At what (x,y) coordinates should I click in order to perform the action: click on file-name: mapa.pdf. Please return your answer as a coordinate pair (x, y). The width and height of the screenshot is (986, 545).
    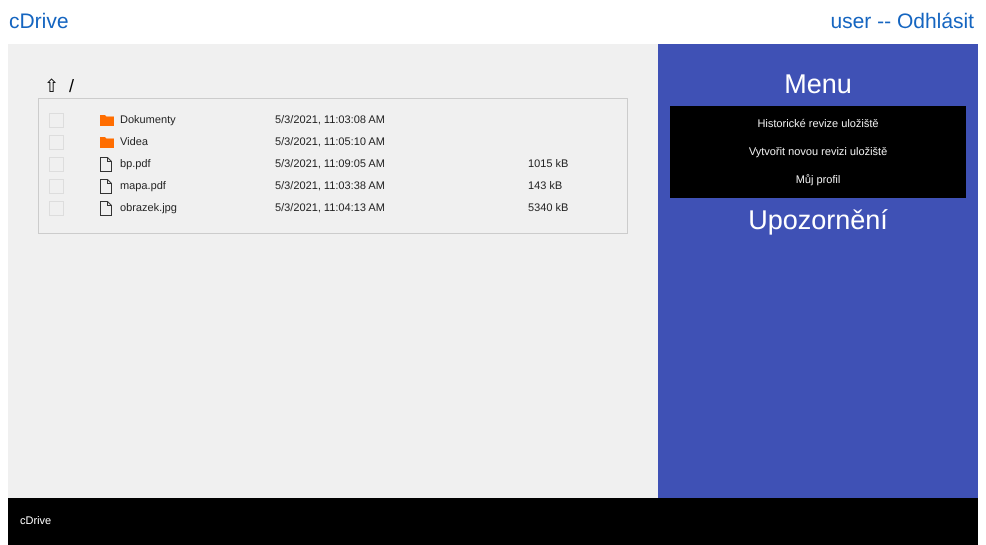
    Looking at the image, I should click on (197, 186).